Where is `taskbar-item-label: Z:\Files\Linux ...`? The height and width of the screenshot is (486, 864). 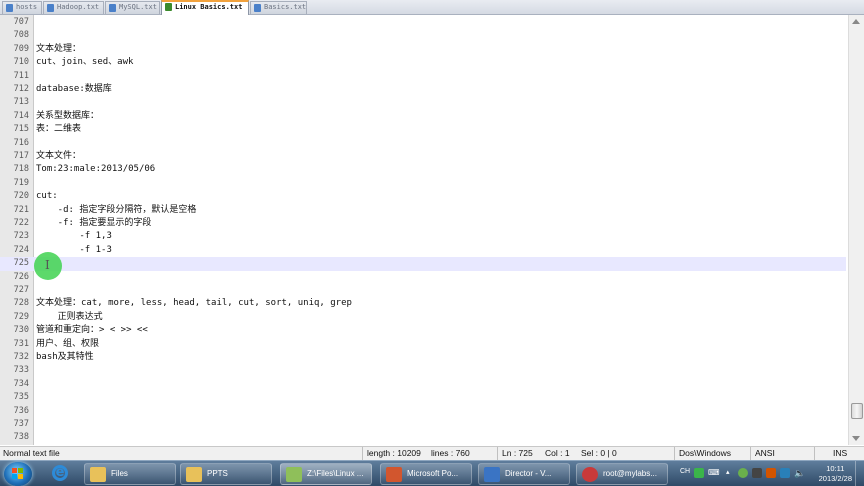
taskbar-item-label: Z:\Files\Linux ... is located at coordinates (335, 473).